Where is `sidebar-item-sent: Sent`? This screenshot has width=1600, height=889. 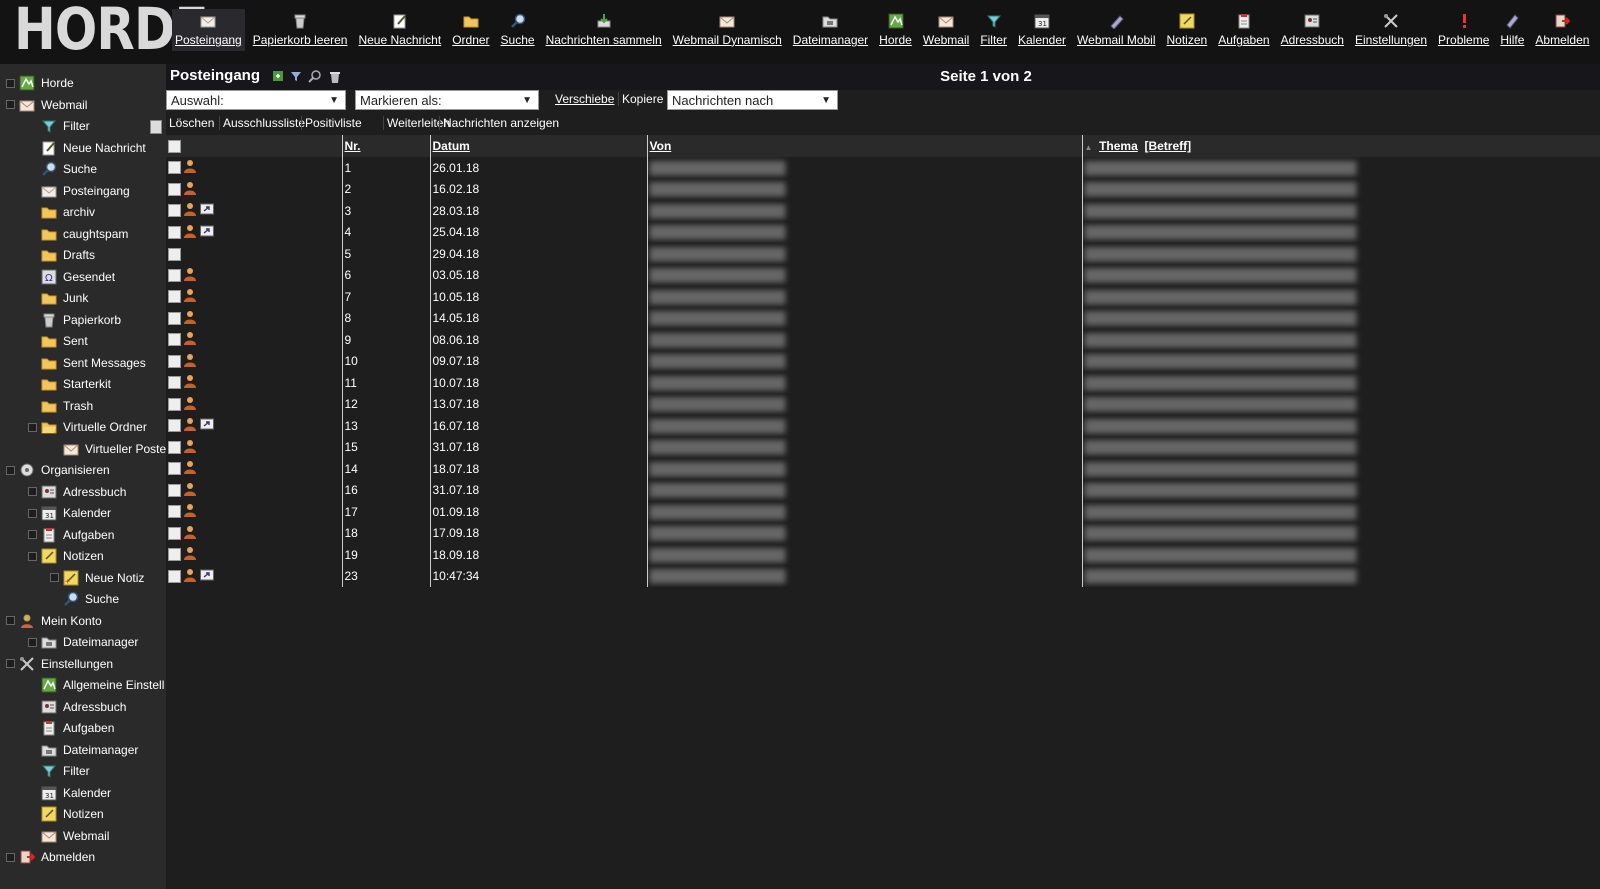 sidebar-item-sent: Sent is located at coordinates (58, 341).